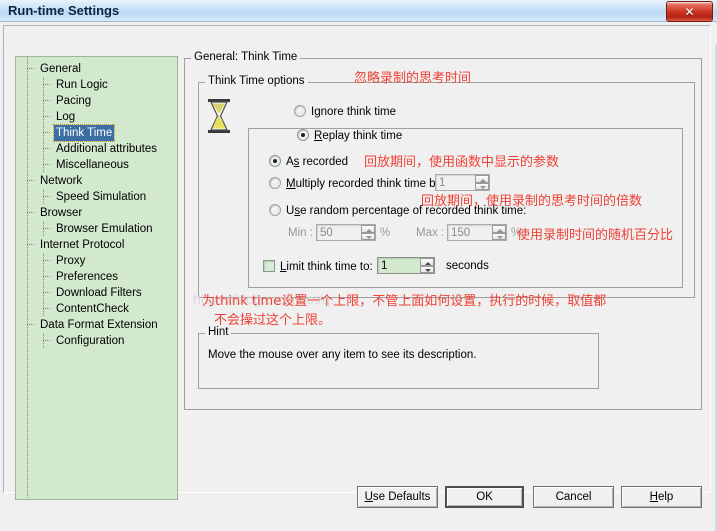 This screenshot has height=531, width=717. What do you see at coordinates (74, 101) in the screenshot?
I see `tree-item-label: Pacing` at bounding box center [74, 101].